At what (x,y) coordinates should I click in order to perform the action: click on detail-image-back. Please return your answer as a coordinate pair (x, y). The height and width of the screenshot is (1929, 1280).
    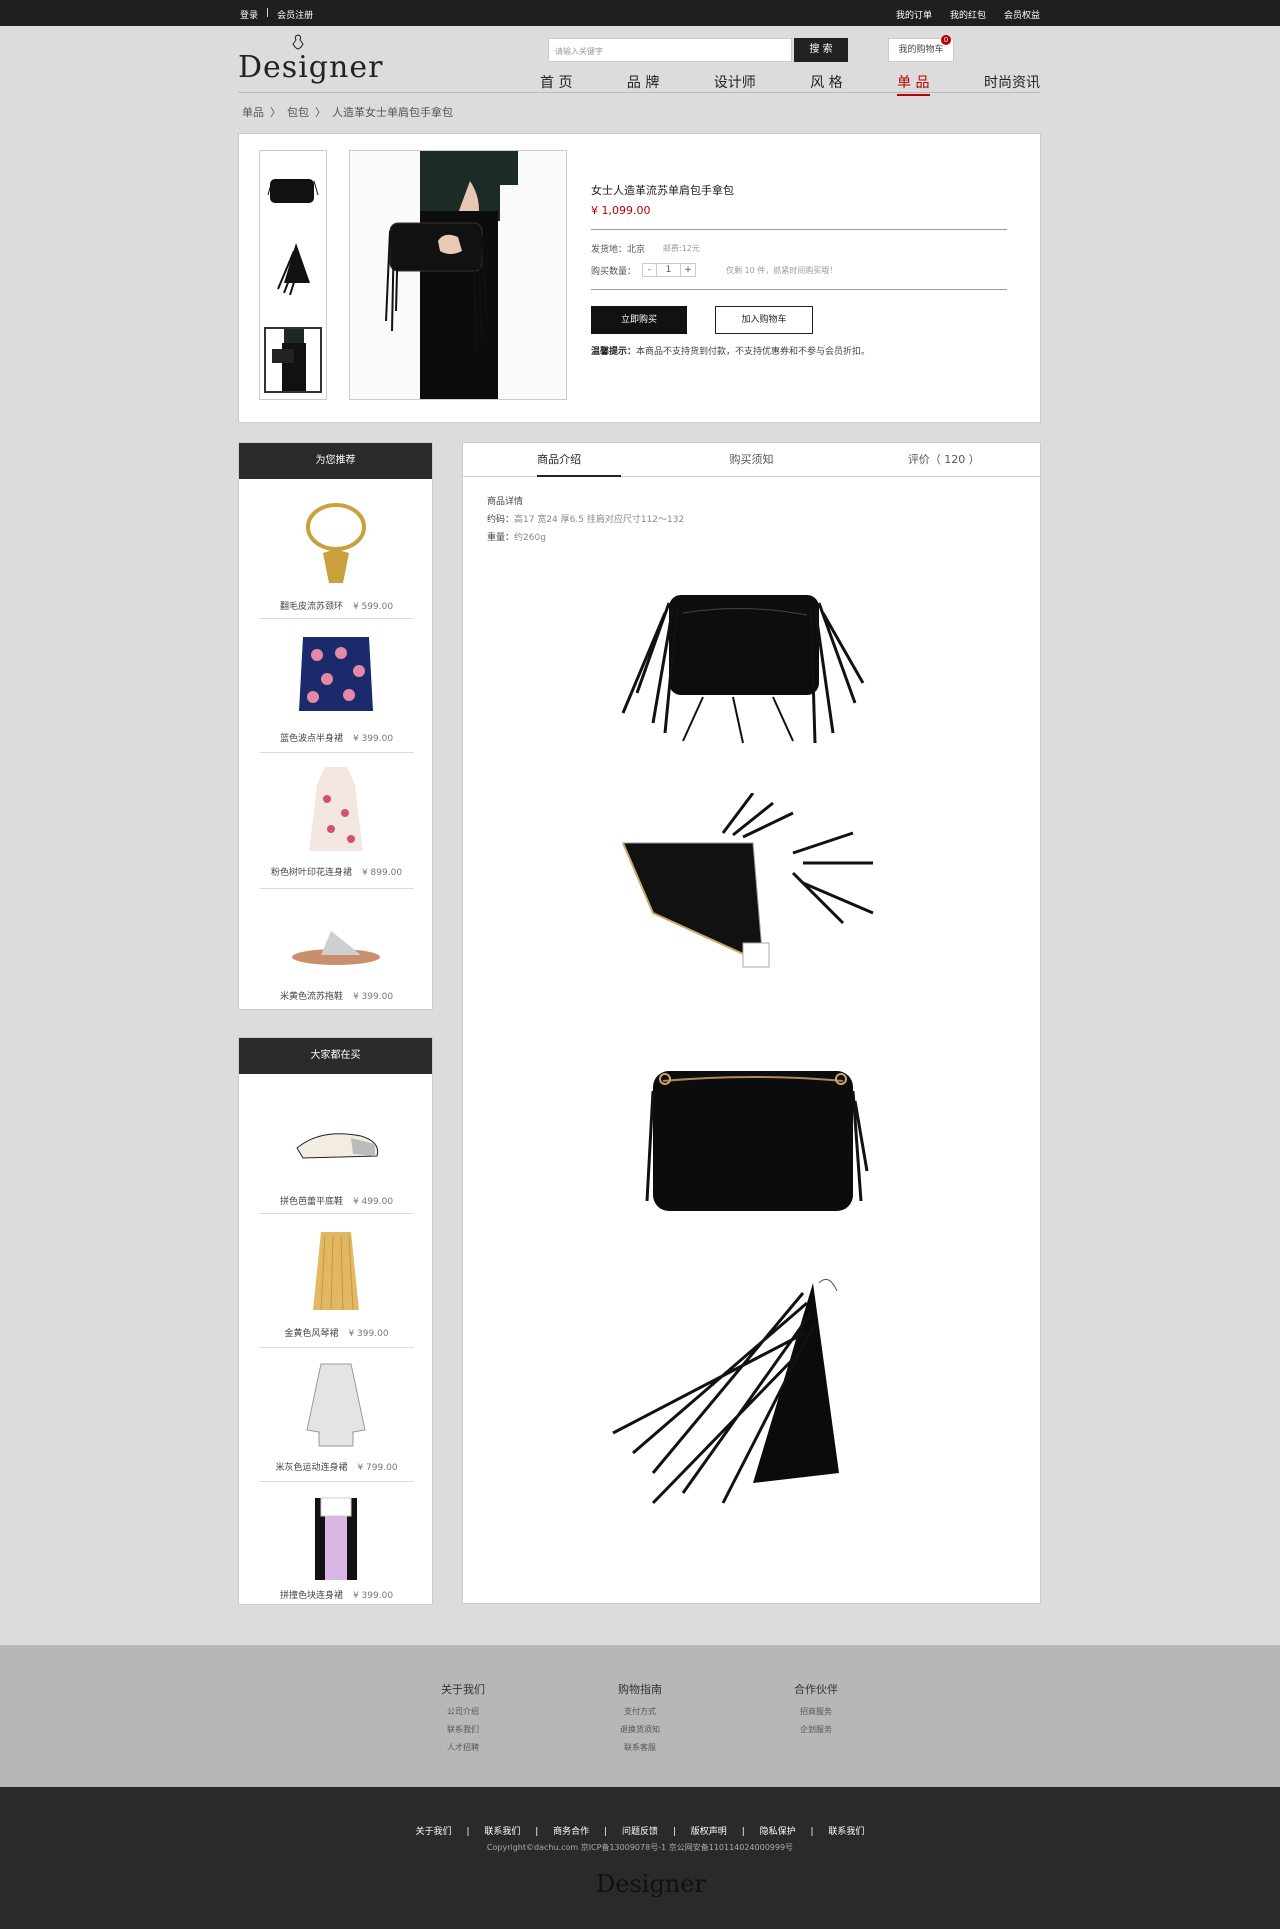
    Looking at the image, I should click on (743, 1146).